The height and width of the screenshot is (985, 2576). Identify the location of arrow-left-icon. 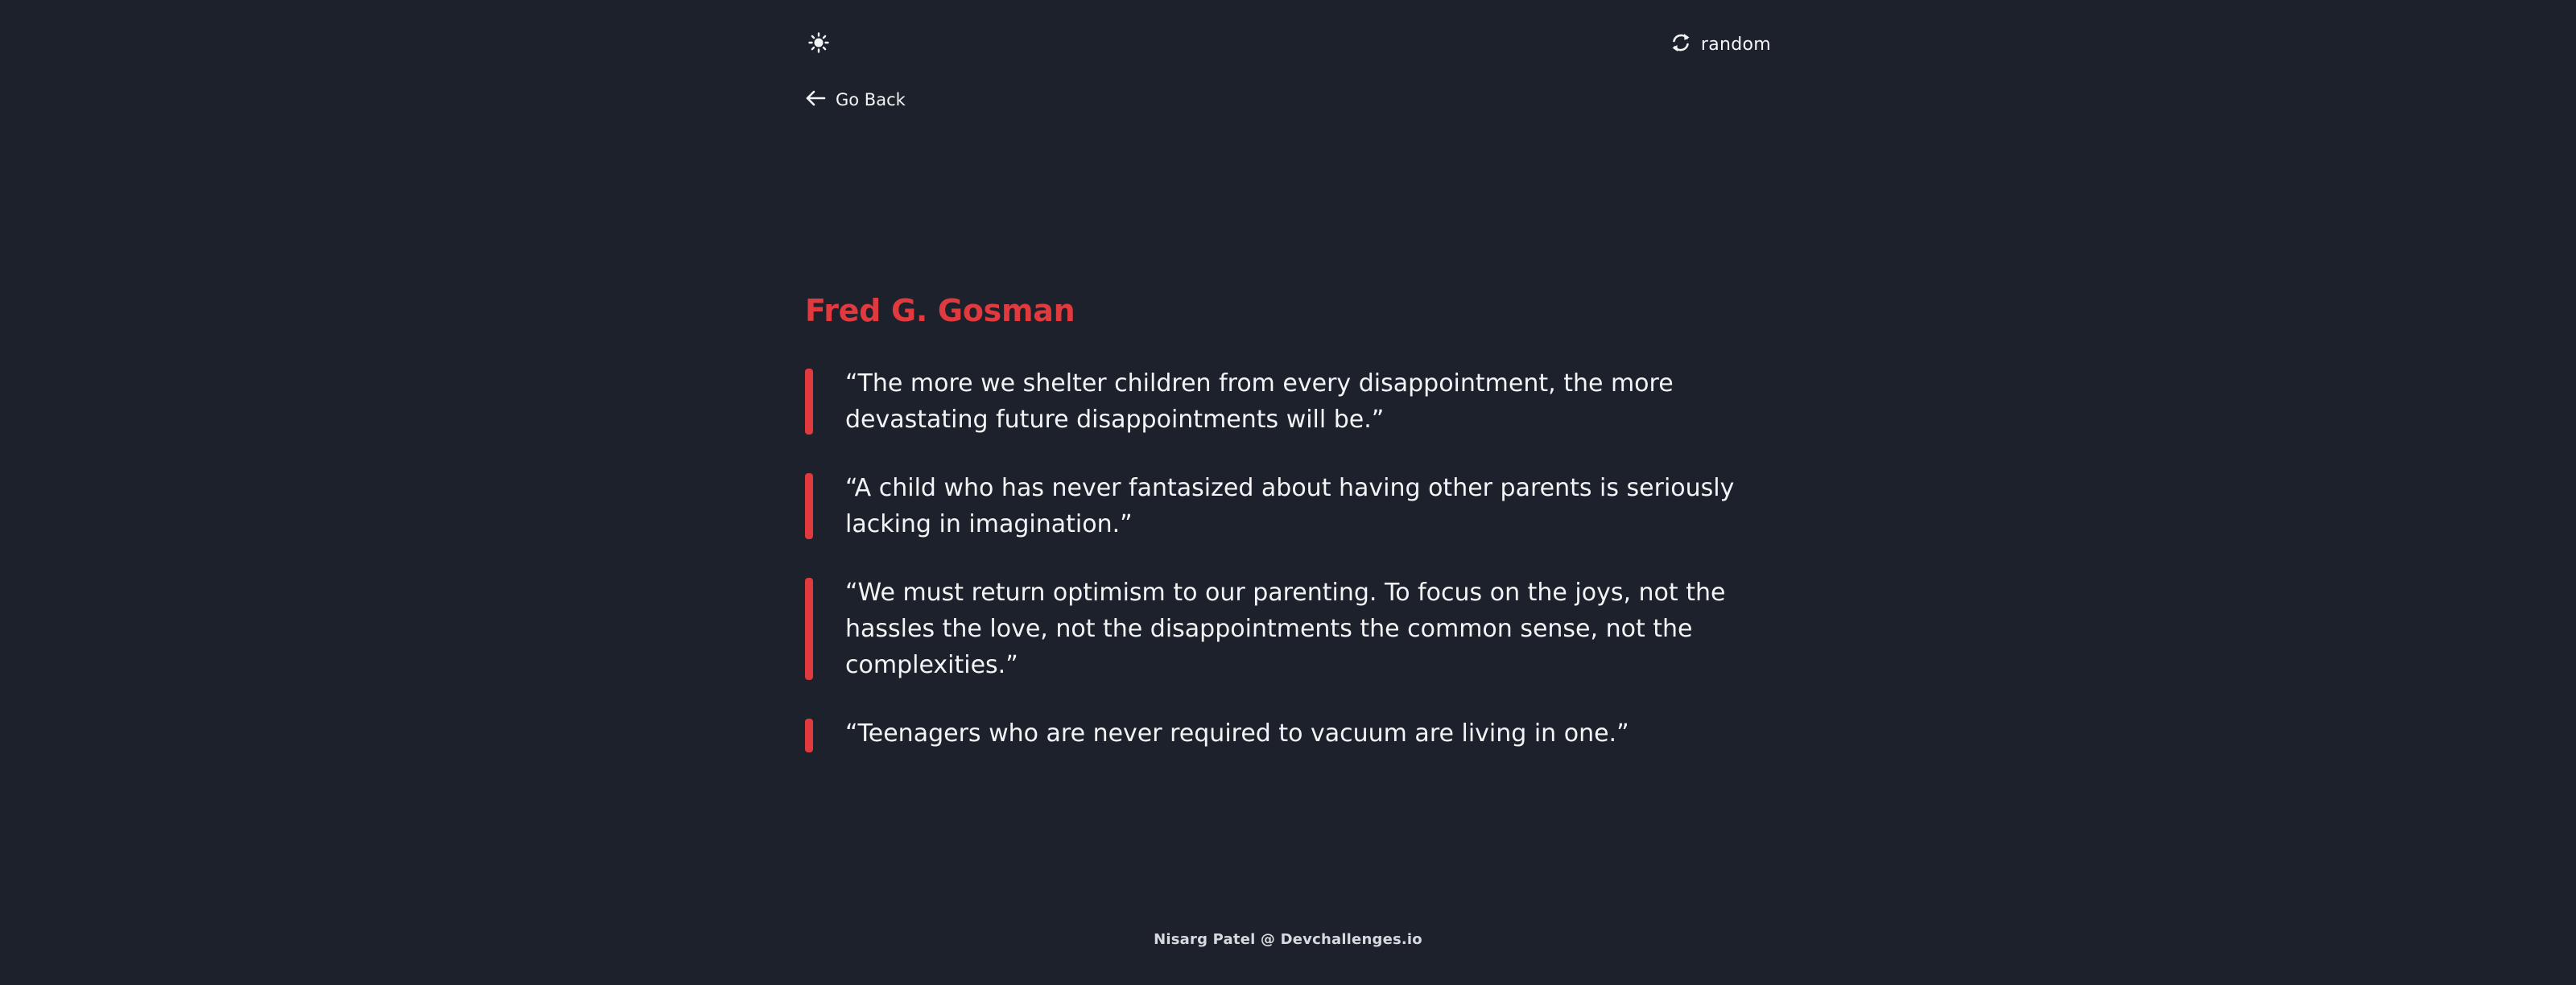
(815, 99).